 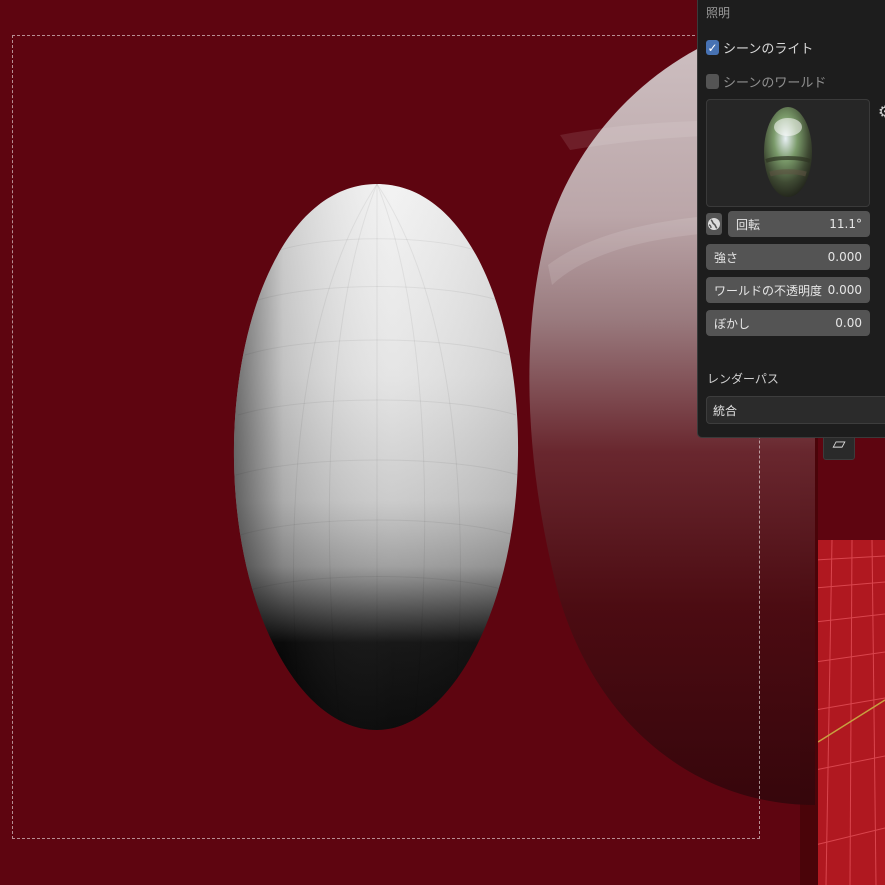 What do you see at coordinates (712, 81) in the screenshot?
I see `checkbox-unchecked-icon` at bounding box center [712, 81].